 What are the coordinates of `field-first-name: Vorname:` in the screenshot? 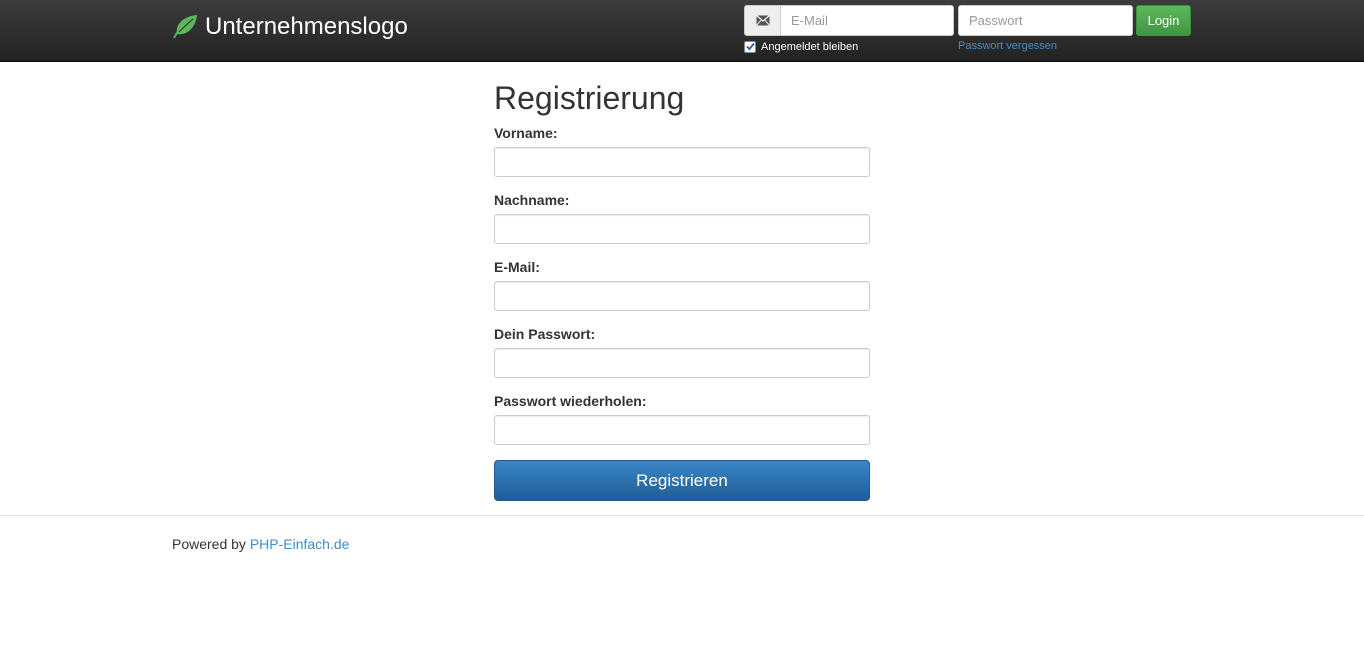 It's located at (682, 151).